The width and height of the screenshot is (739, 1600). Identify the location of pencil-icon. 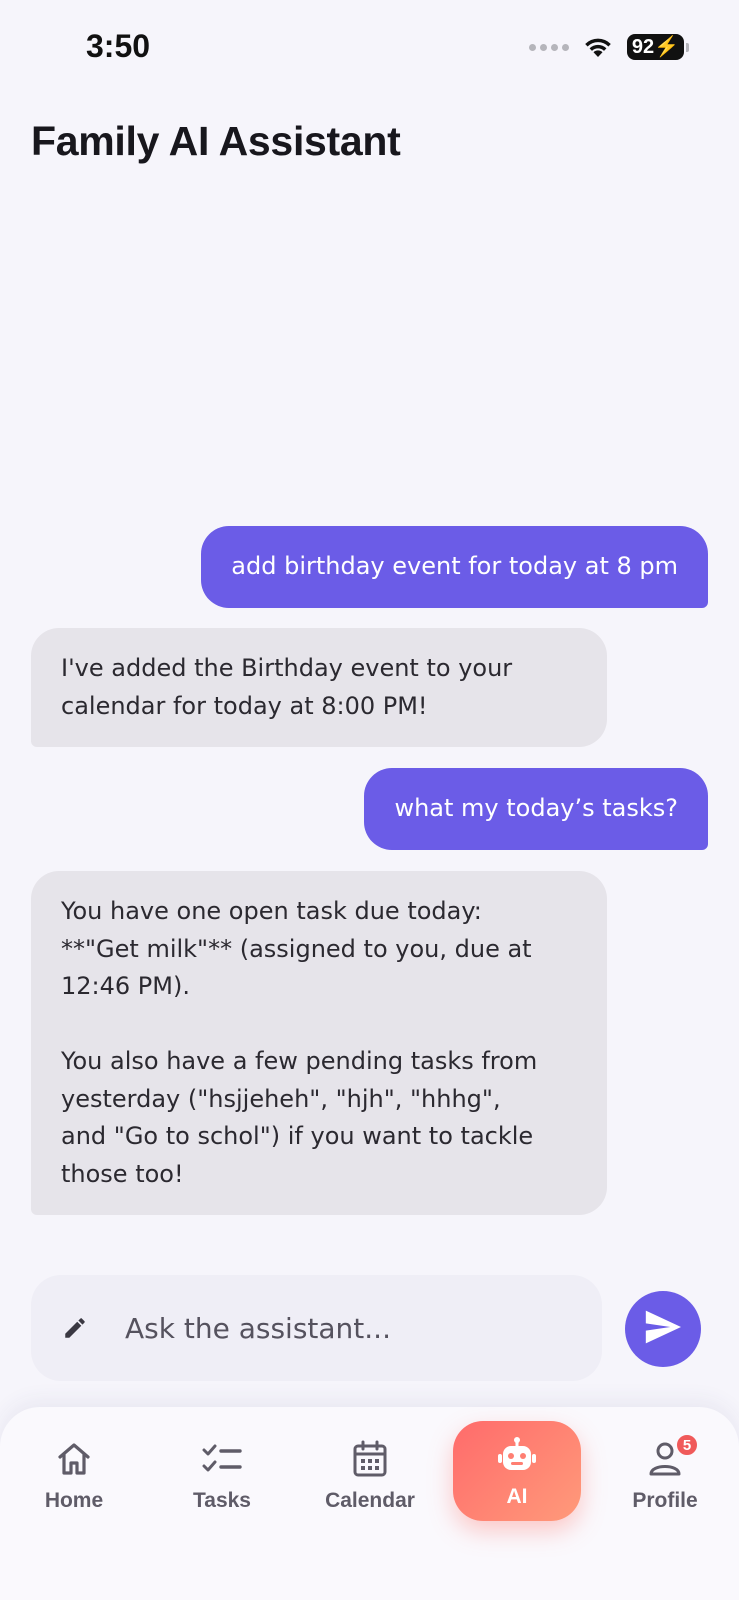
(75, 1328).